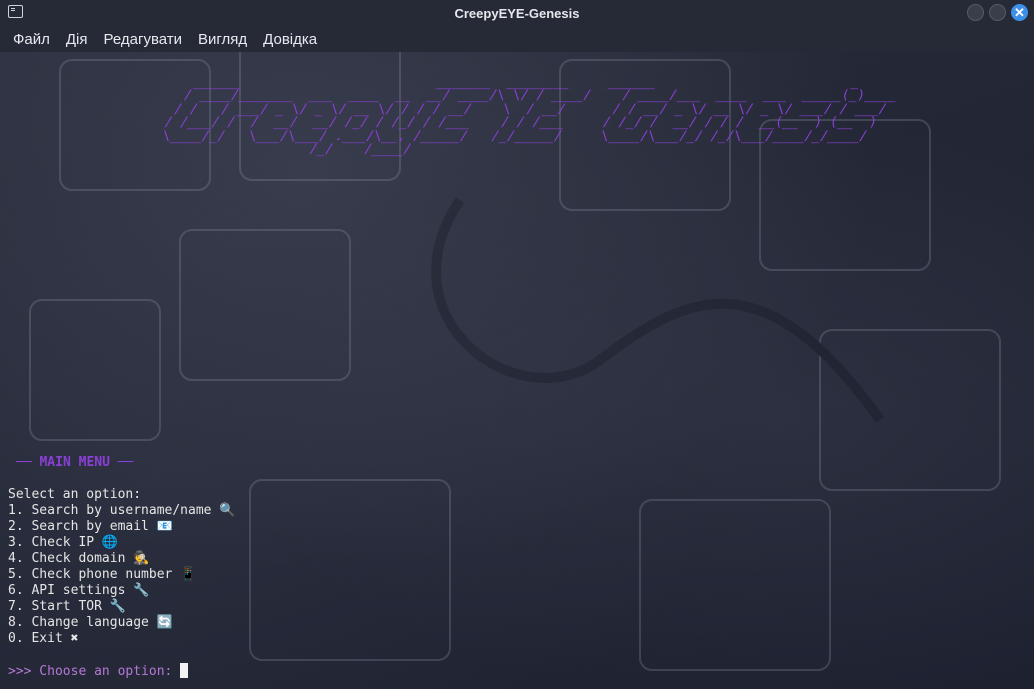 The height and width of the screenshot is (689, 1034). I want to click on minimize-button, so click(975, 12).